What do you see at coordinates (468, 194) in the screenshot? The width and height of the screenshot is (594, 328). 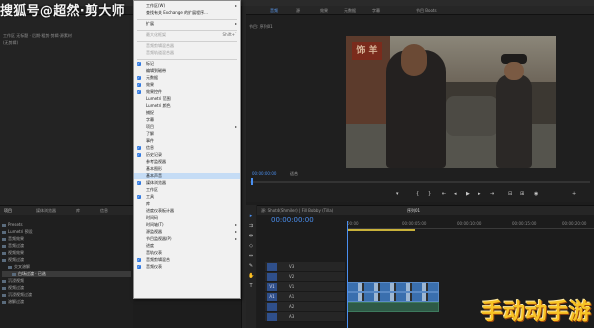 I see `play-icon: ▶` at bounding box center [468, 194].